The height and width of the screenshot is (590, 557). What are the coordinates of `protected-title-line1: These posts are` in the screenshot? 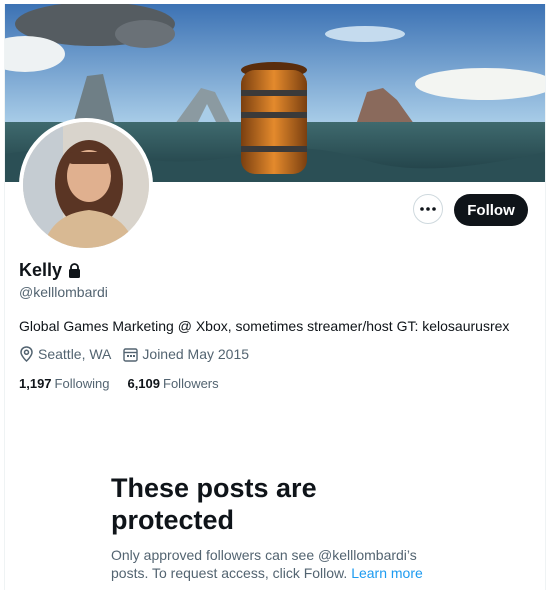 It's located at (214, 488).